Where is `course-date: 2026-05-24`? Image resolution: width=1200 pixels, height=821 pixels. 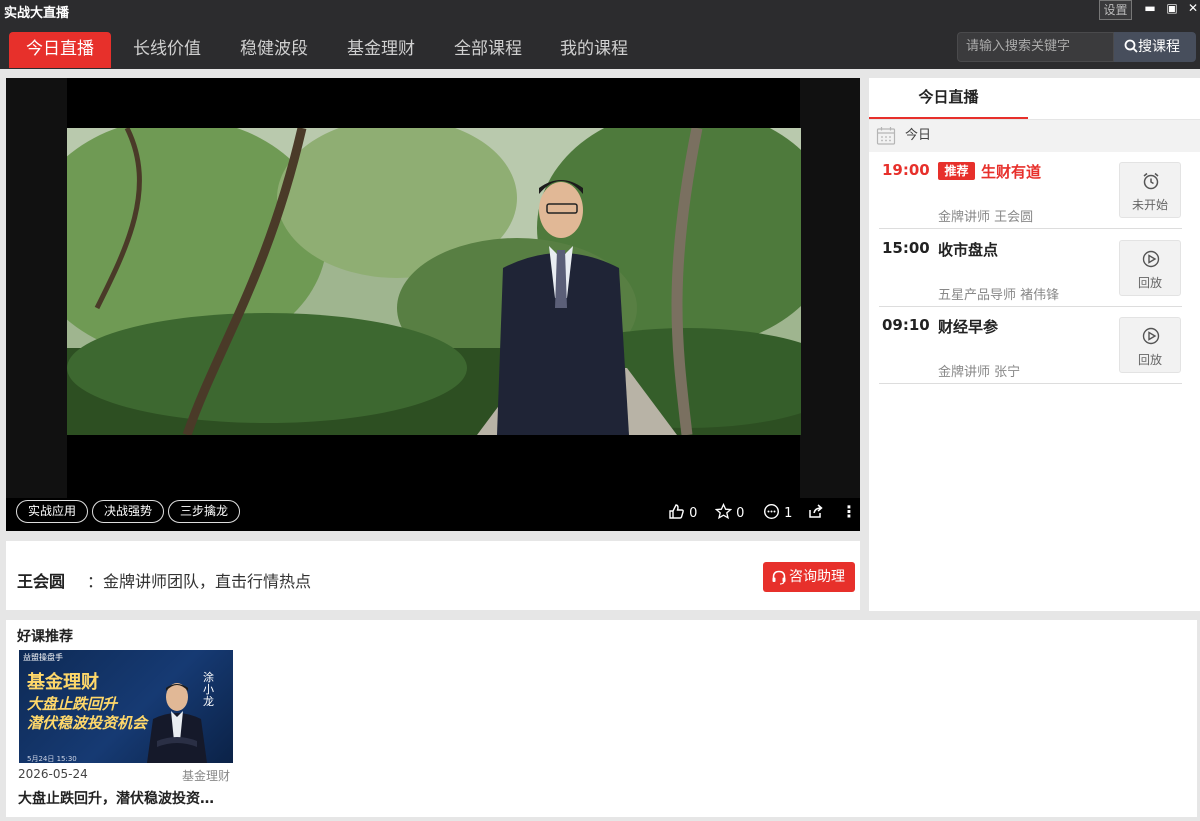
course-date: 2026-05-24 is located at coordinates (53, 774).